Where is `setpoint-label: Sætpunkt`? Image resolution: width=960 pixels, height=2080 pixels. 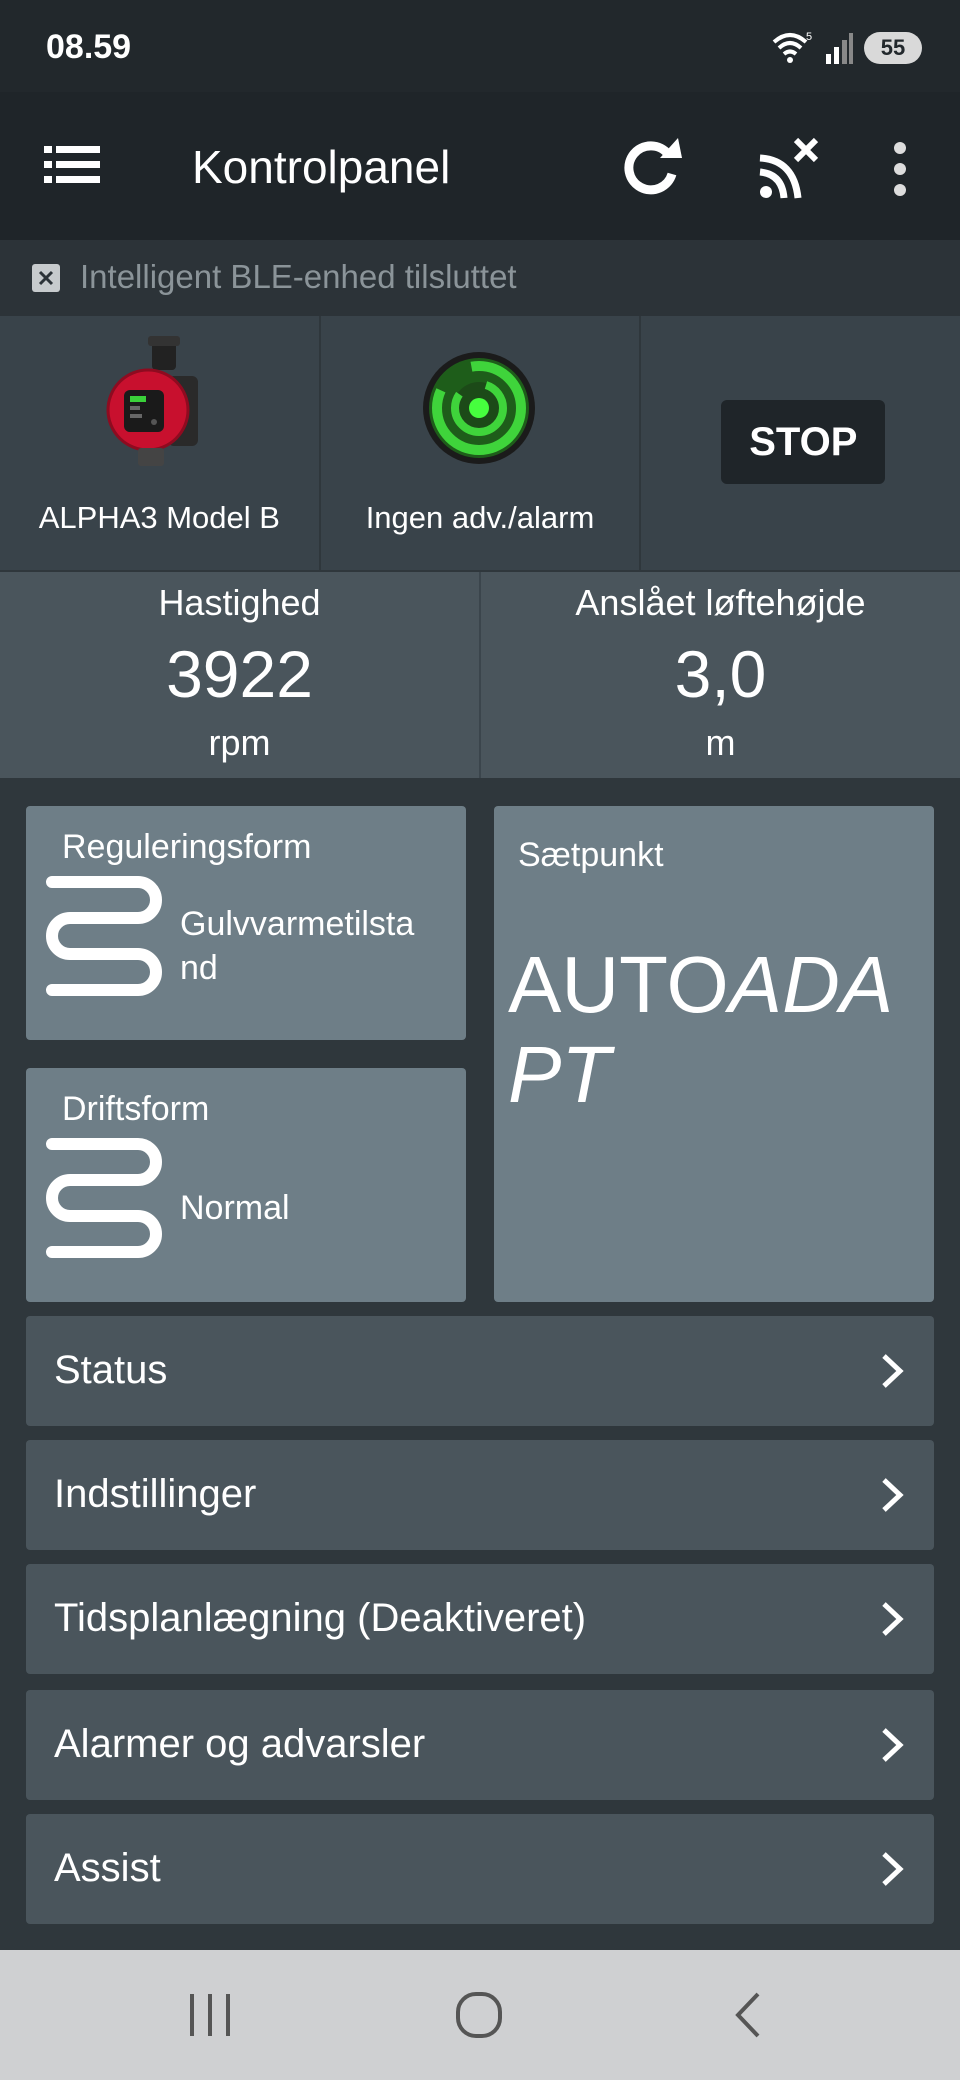
setpoint-label: Sætpunkt is located at coordinates (591, 855).